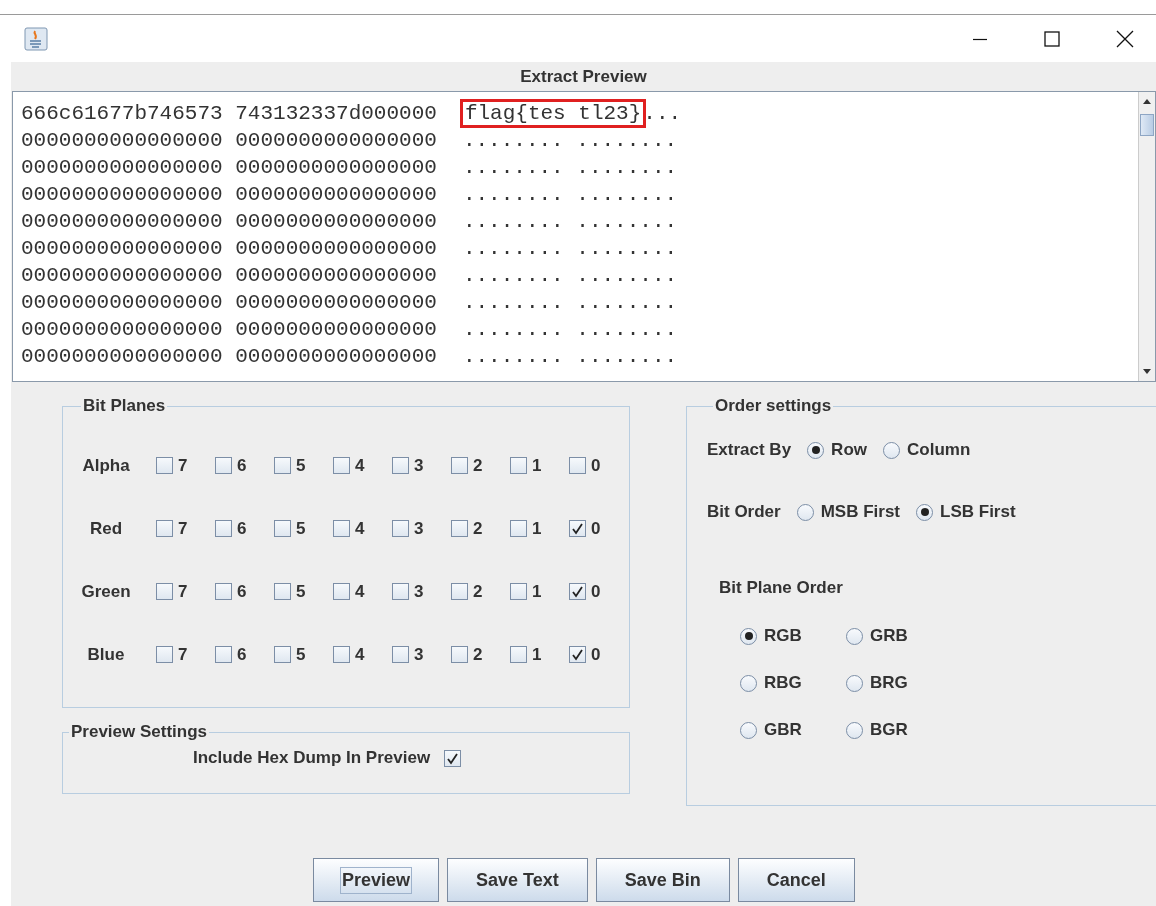  What do you see at coordinates (376, 880) in the screenshot?
I see `dialog-button: Preview` at bounding box center [376, 880].